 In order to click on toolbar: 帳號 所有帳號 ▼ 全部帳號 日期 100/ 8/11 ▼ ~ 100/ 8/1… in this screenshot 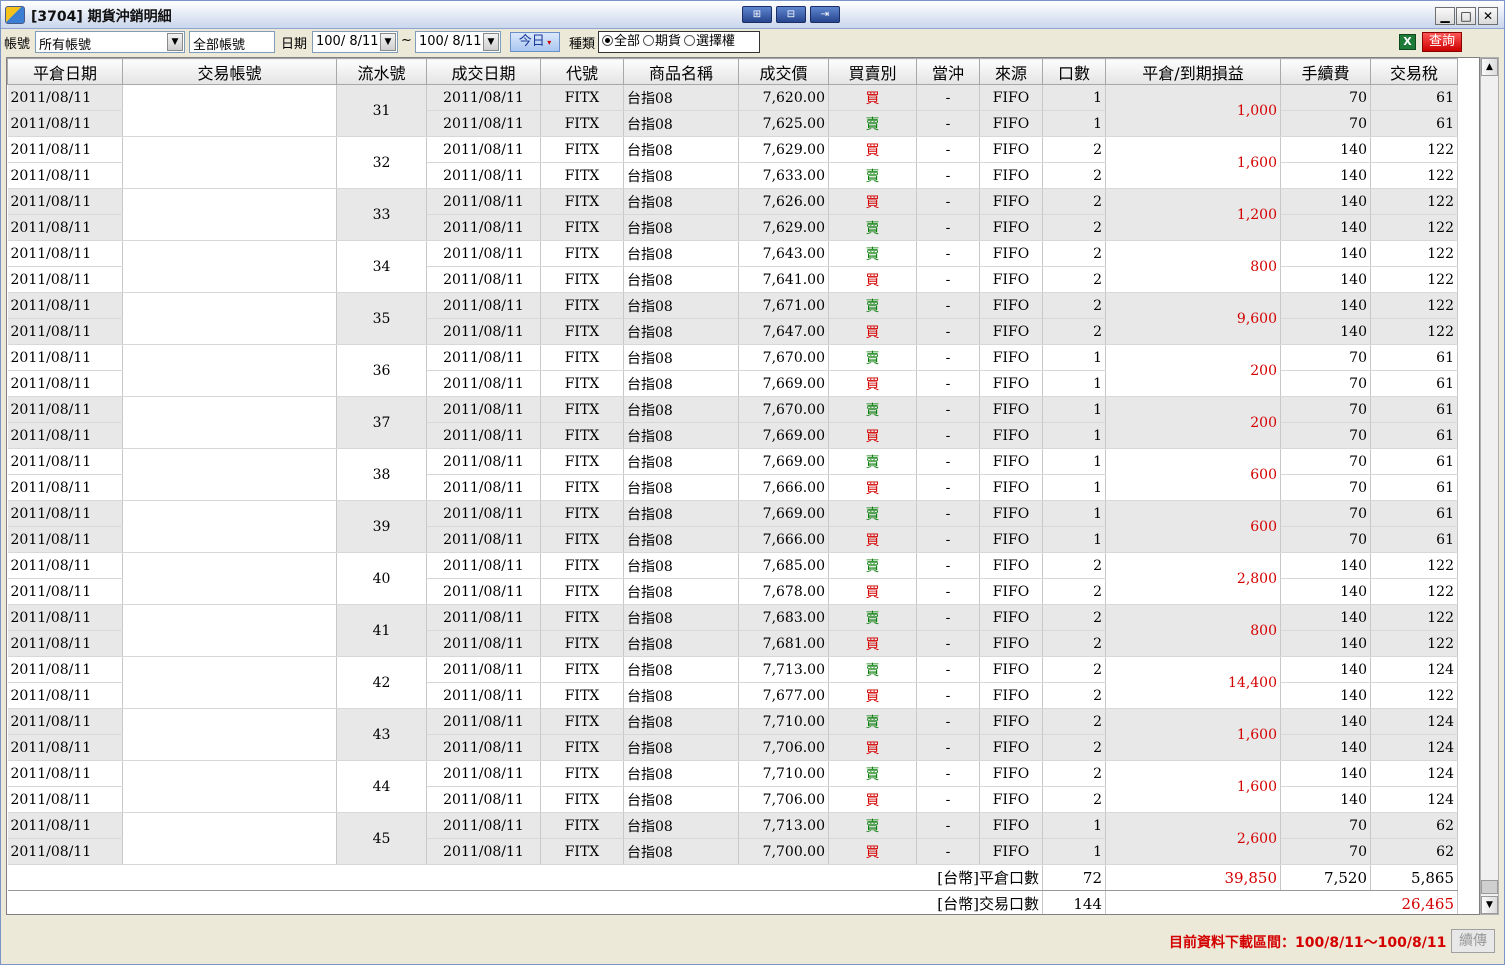, I will do `click(752, 42)`.